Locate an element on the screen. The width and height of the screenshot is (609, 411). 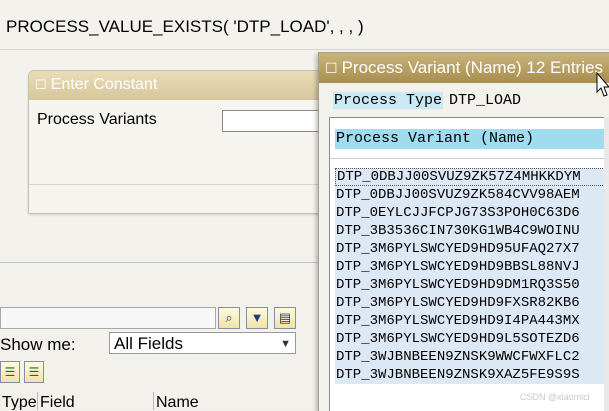
show-me-select: All Fields ▼ is located at coordinates (202, 343).